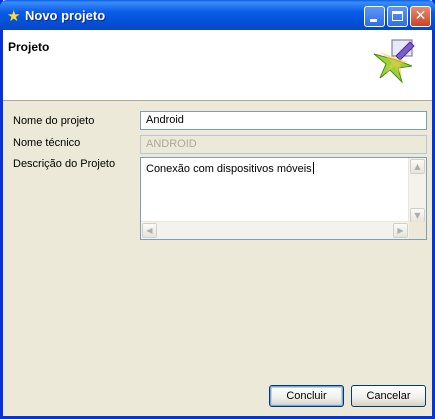 The height and width of the screenshot is (419, 435). I want to click on project-name-input: Android, so click(283, 120).